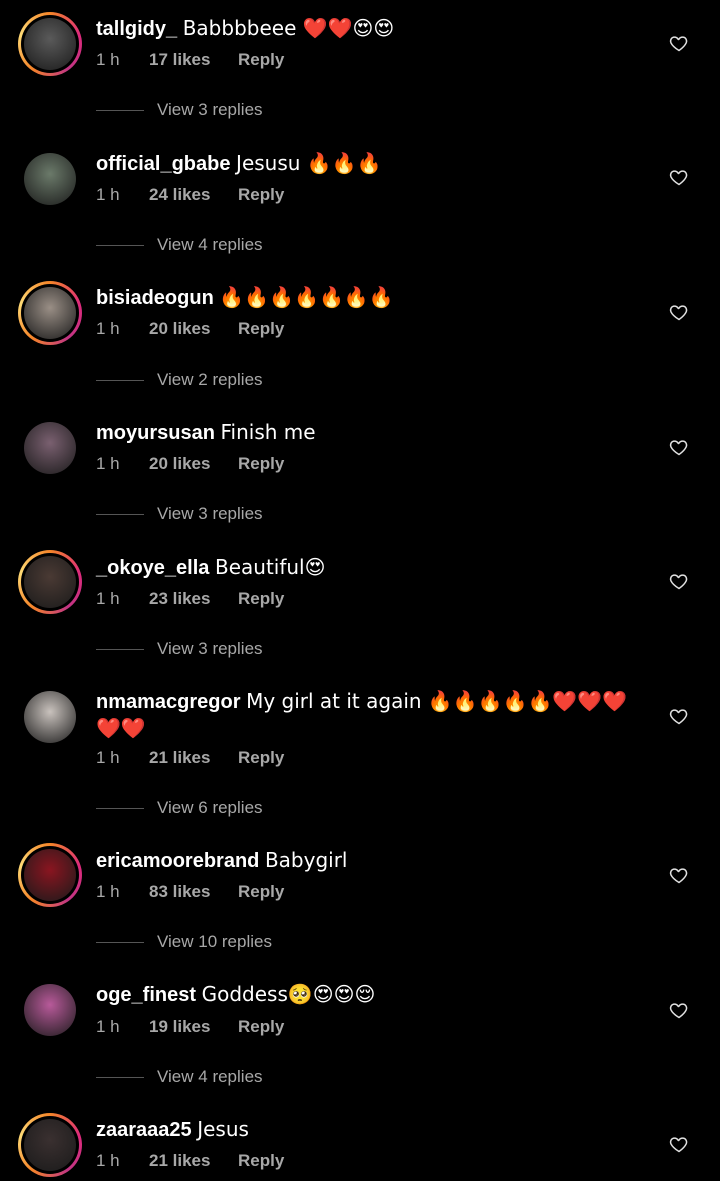  I want to click on view-replies-label: View 2 replies, so click(210, 379).